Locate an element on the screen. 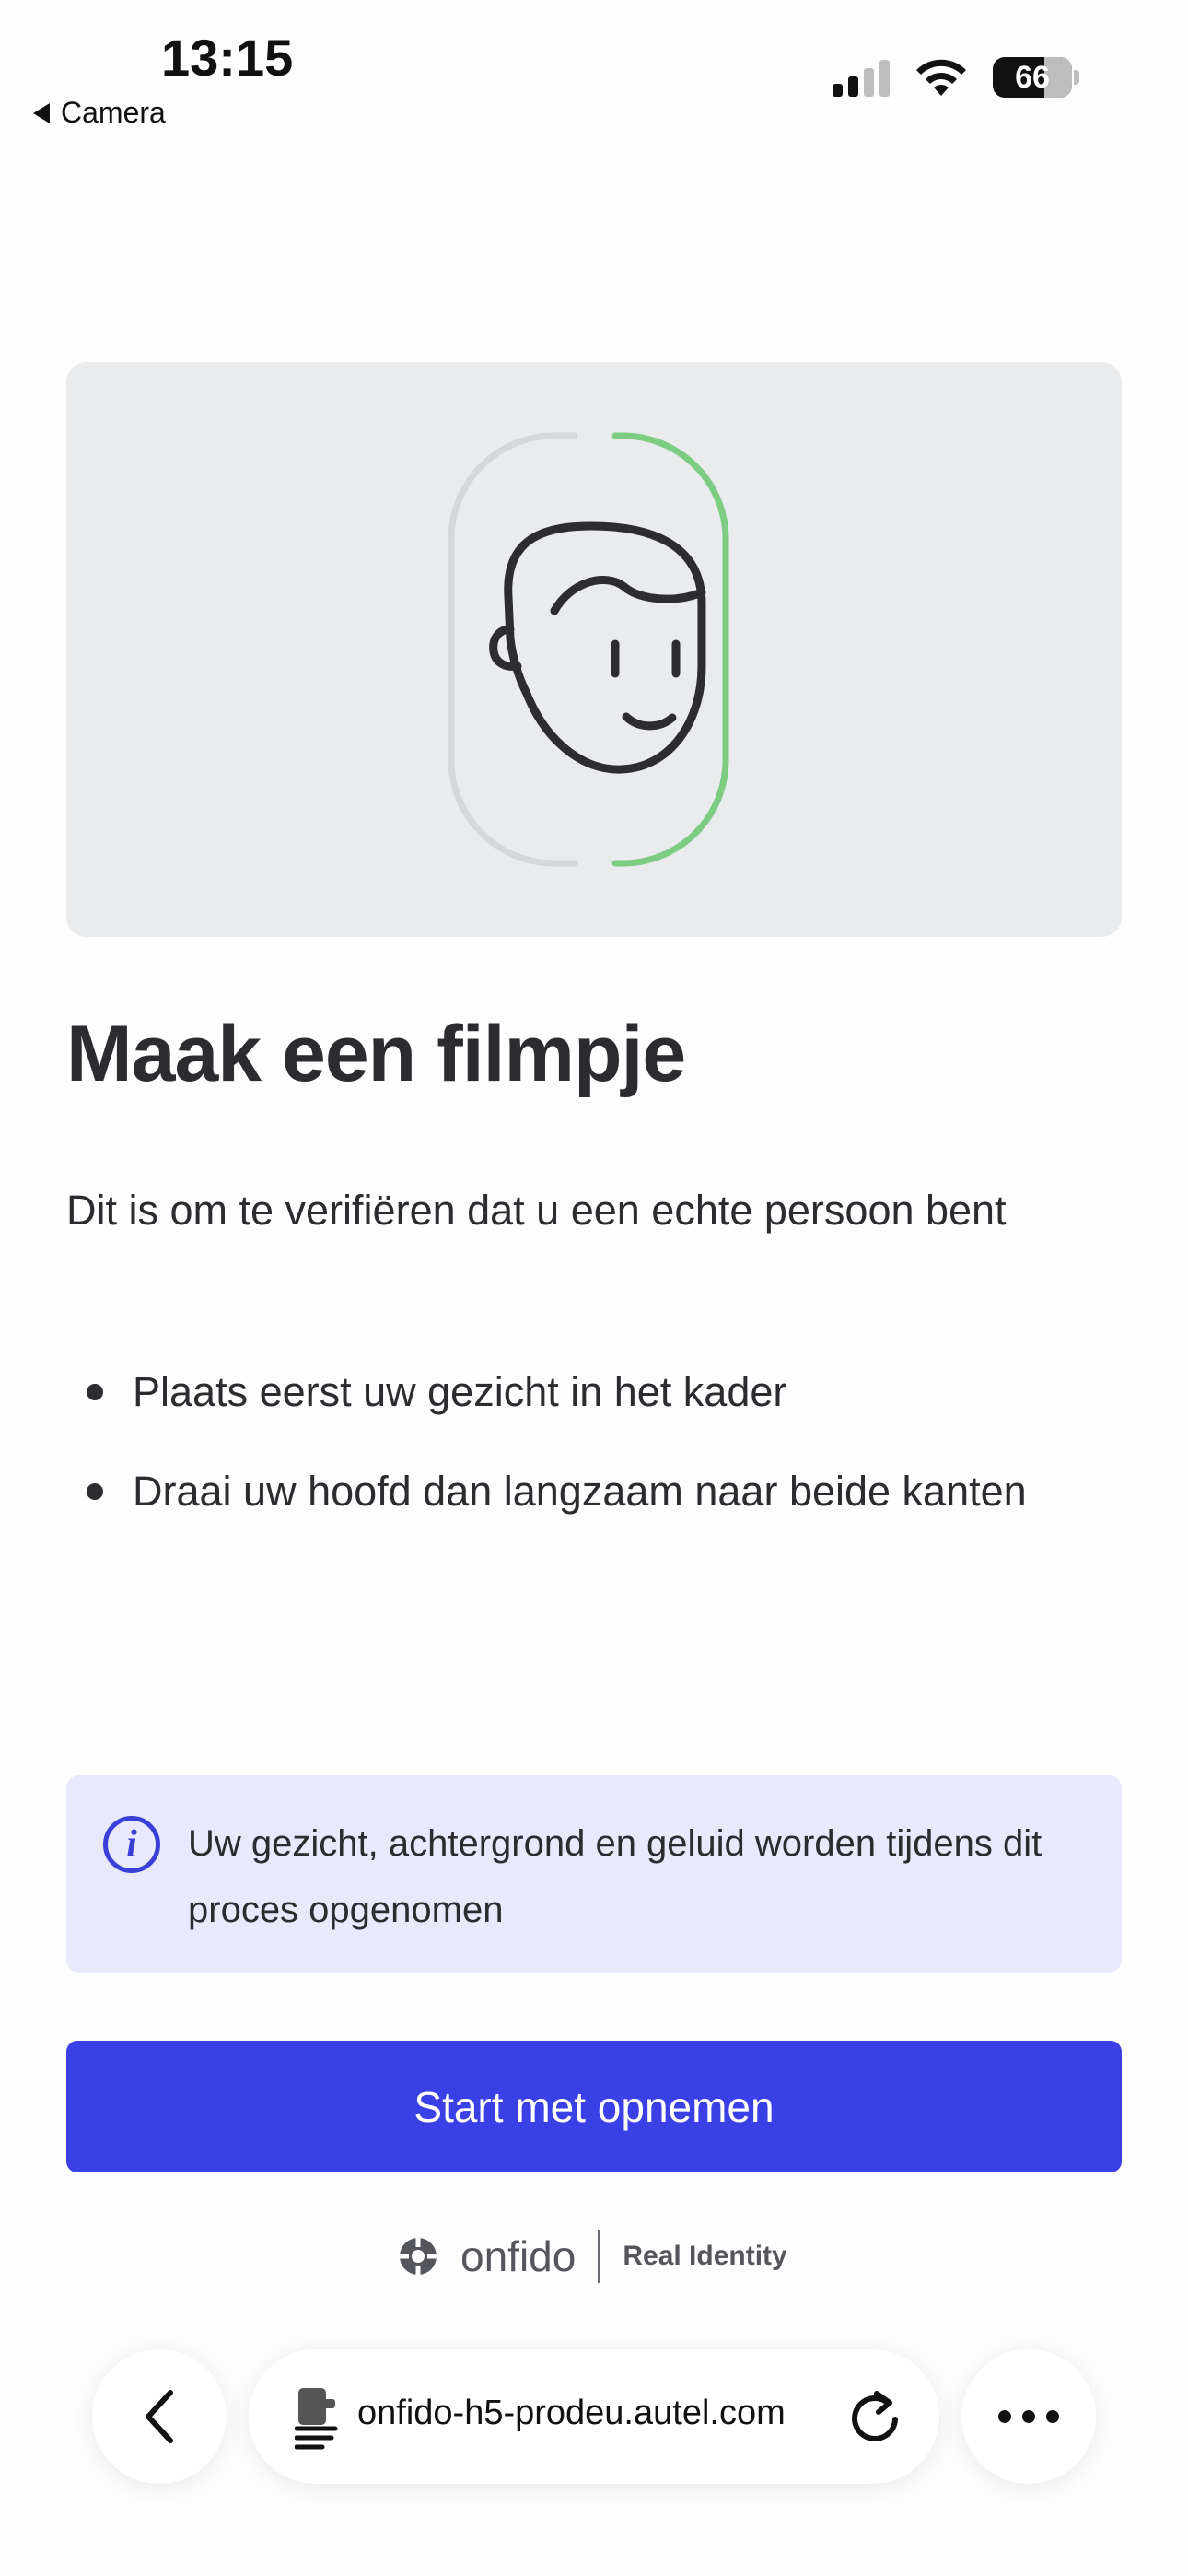 Image resolution: width=1188 pixels, height=2576 pixels. url-text: onfido-h5-prodeu.autel.com is located at coordinates (572, 2413).